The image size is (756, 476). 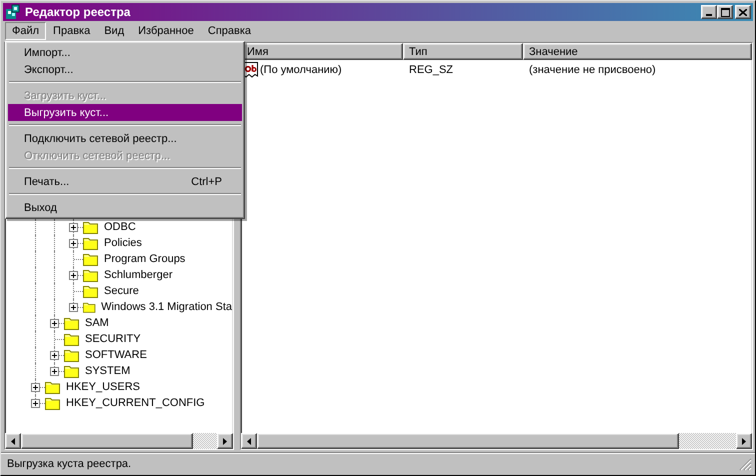 I want to click on maximize-button, so click(x=725, y=12).